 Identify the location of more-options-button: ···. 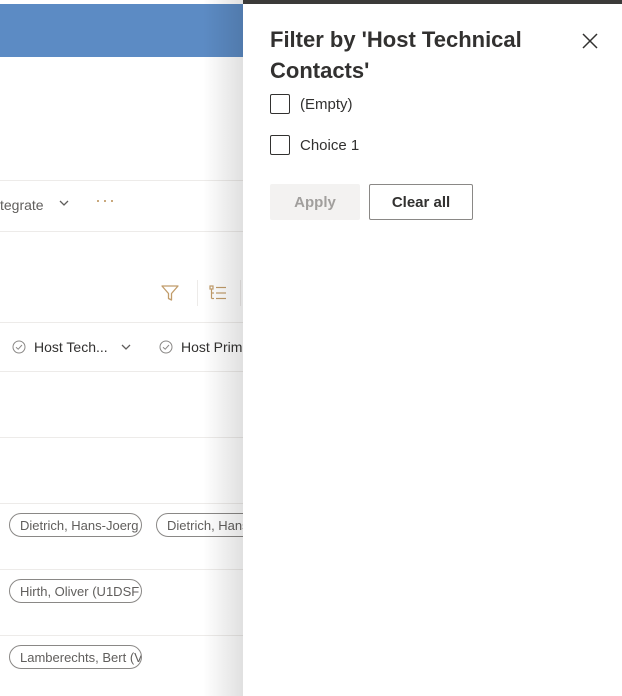
(105, 200).